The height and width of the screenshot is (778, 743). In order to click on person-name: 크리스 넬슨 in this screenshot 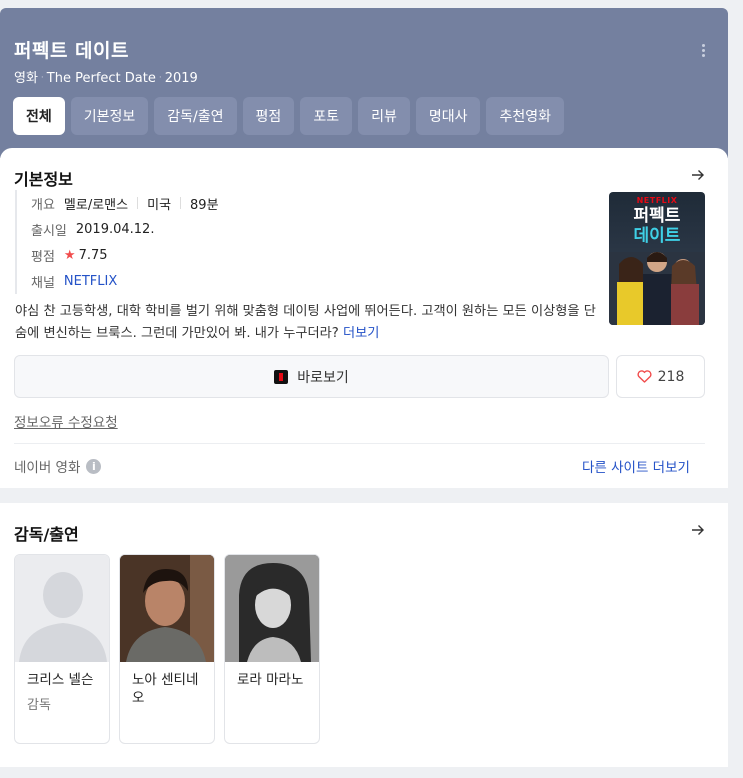, I will do `click(60, 680)`.